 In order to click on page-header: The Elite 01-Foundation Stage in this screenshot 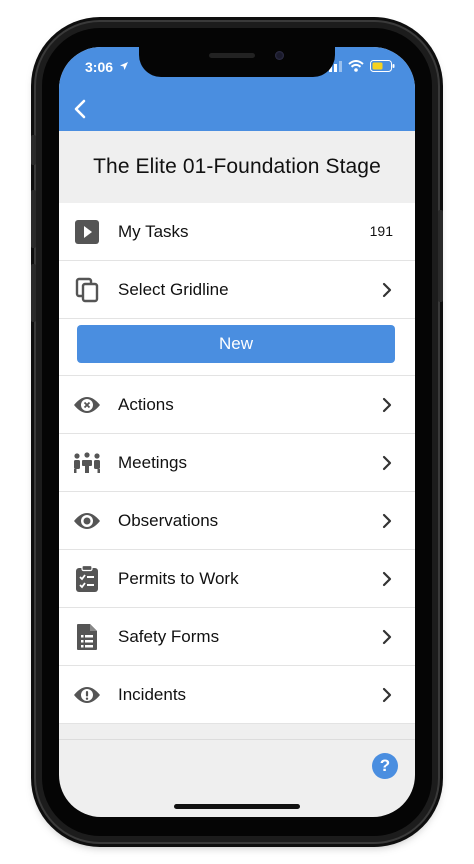, I will do `click(237, 167)`.